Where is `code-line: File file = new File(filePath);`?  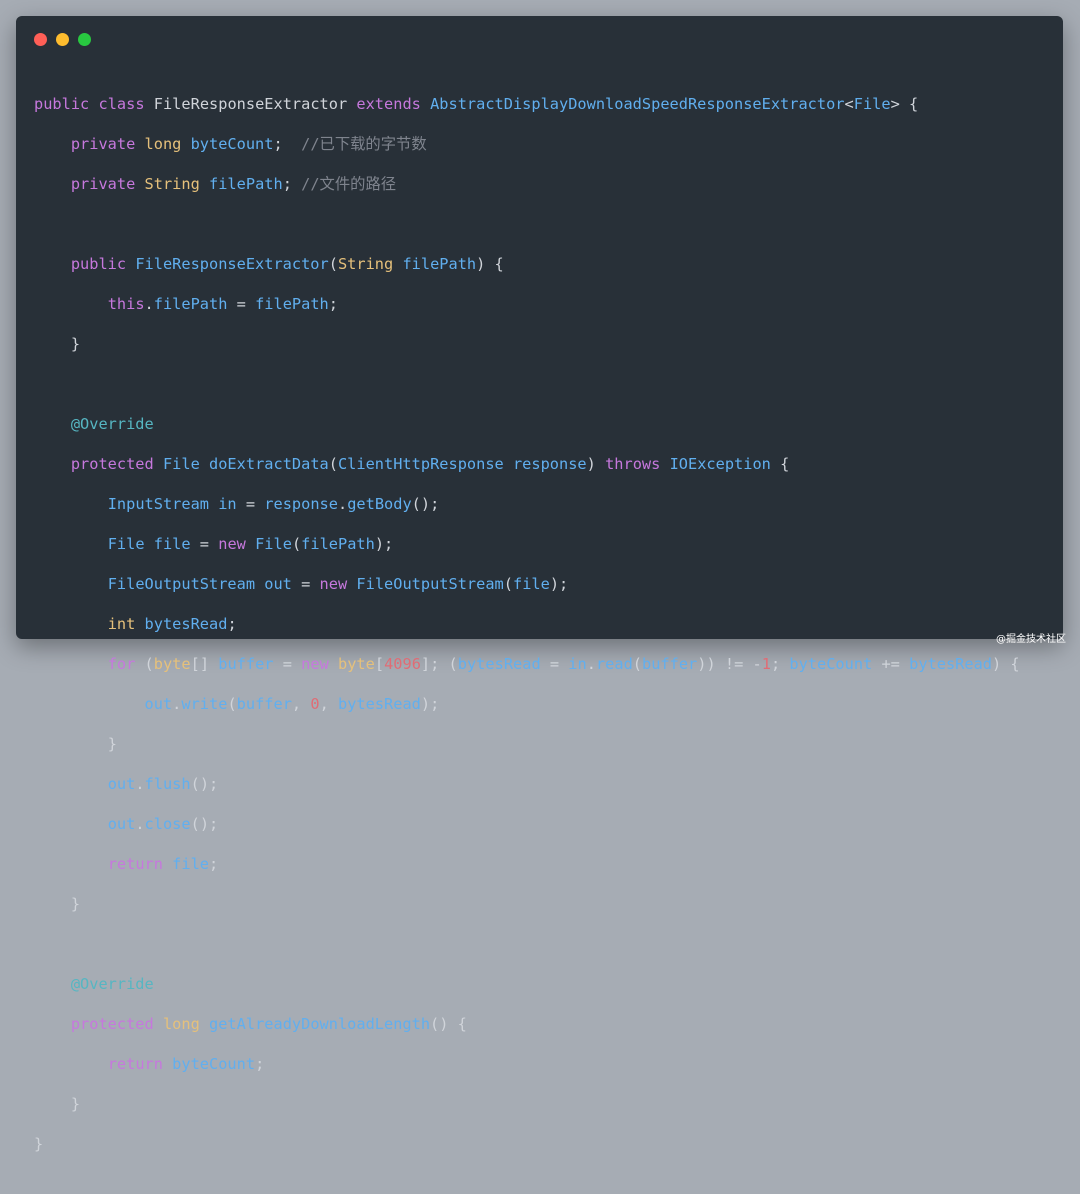 code-line: File file = new File(filePath); is located at coordinates (250, 544).